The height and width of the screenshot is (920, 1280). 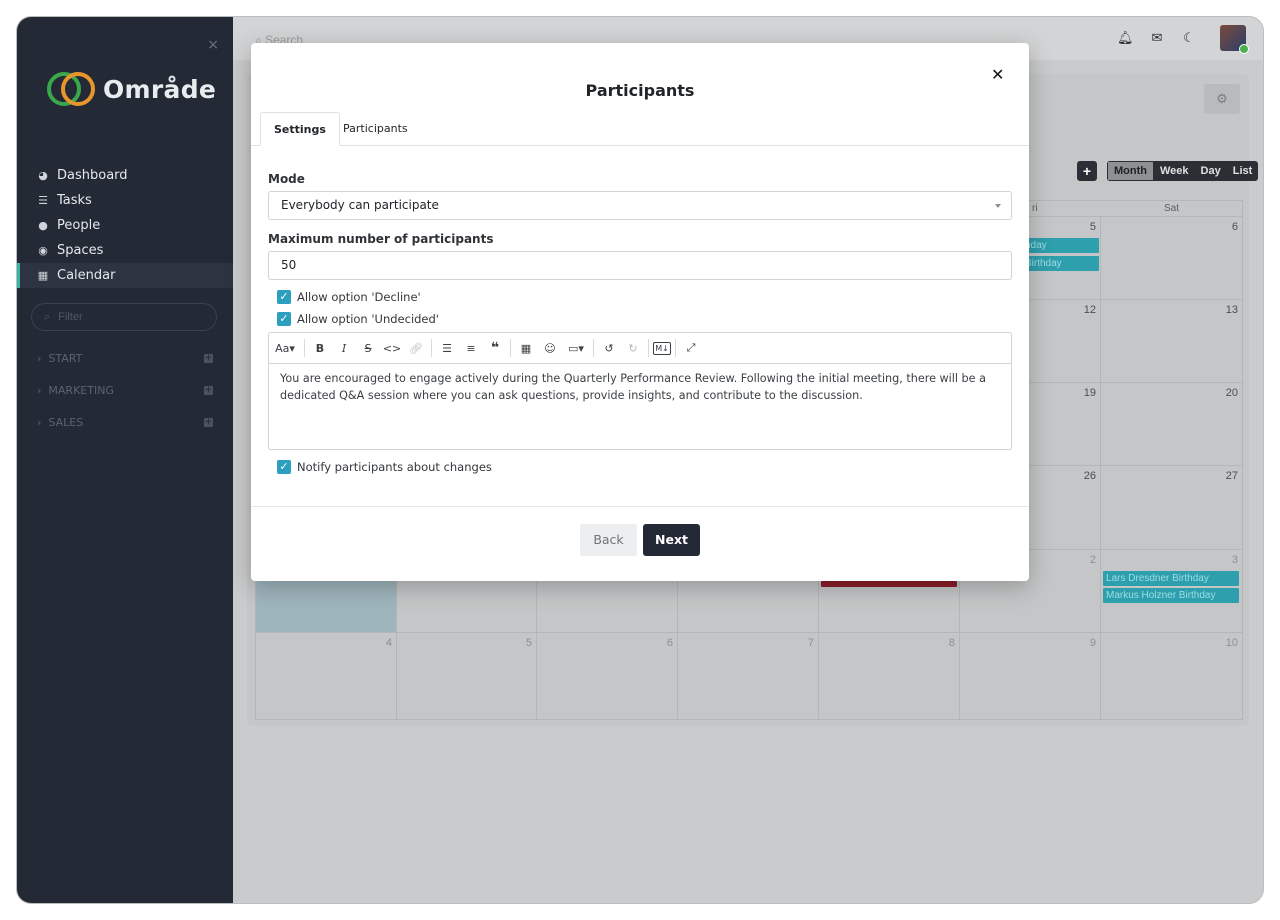 What do you see at coordinates (671, 540) in the screenshot?
I see `next-button: Next` at bounding box center [671, 540].